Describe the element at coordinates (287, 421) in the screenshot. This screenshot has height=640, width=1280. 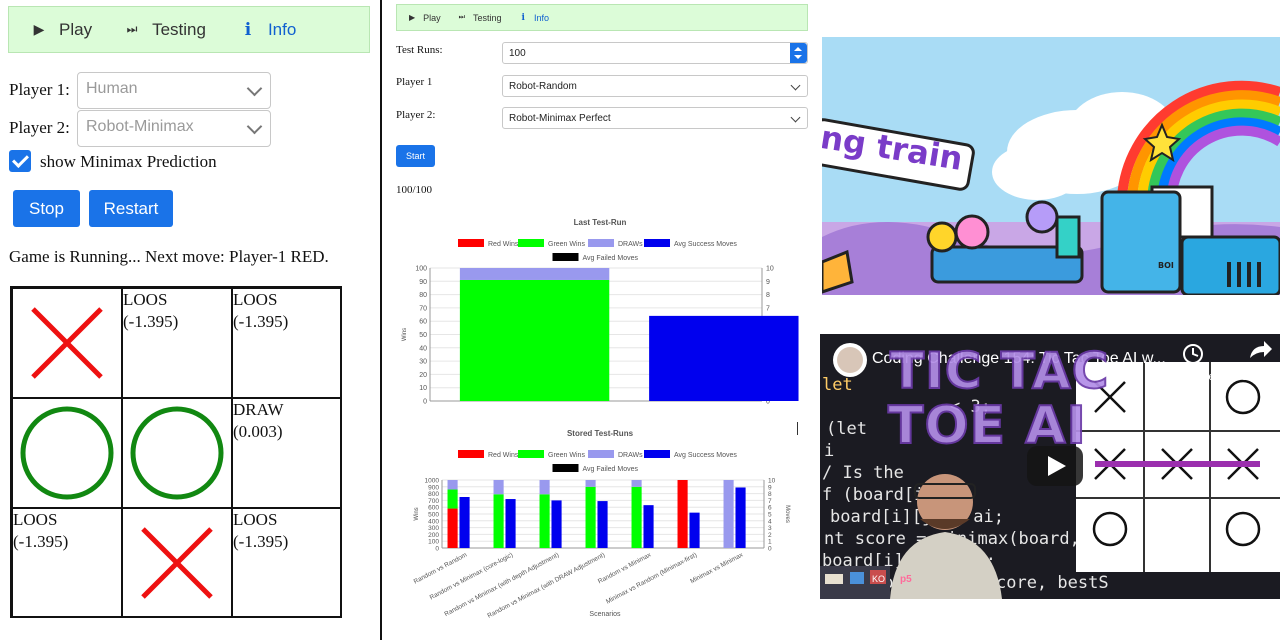
I see `cell-prediction: DRAW (0.003)` at that location.